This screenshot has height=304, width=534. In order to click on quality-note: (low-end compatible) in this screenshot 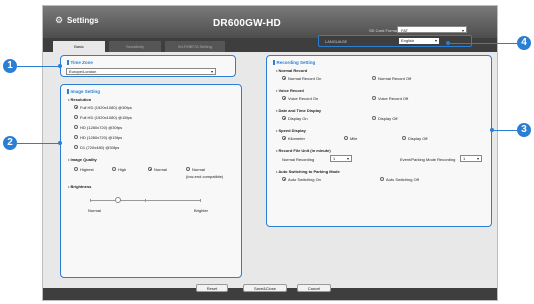, I will do `click(205, 176)`.